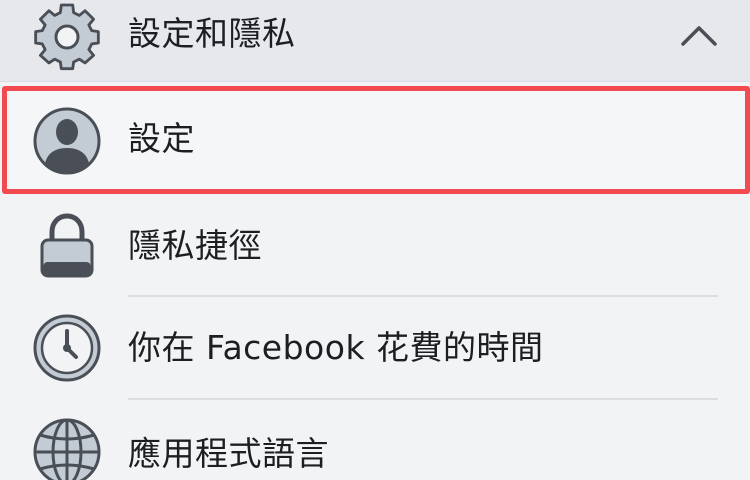 The width and height of the screenshot is (750, 480). What do you see at coordinates (212, 33) in the screenshot?
I see `section-title: 設定和隱私` at bounding box center [212, 33].